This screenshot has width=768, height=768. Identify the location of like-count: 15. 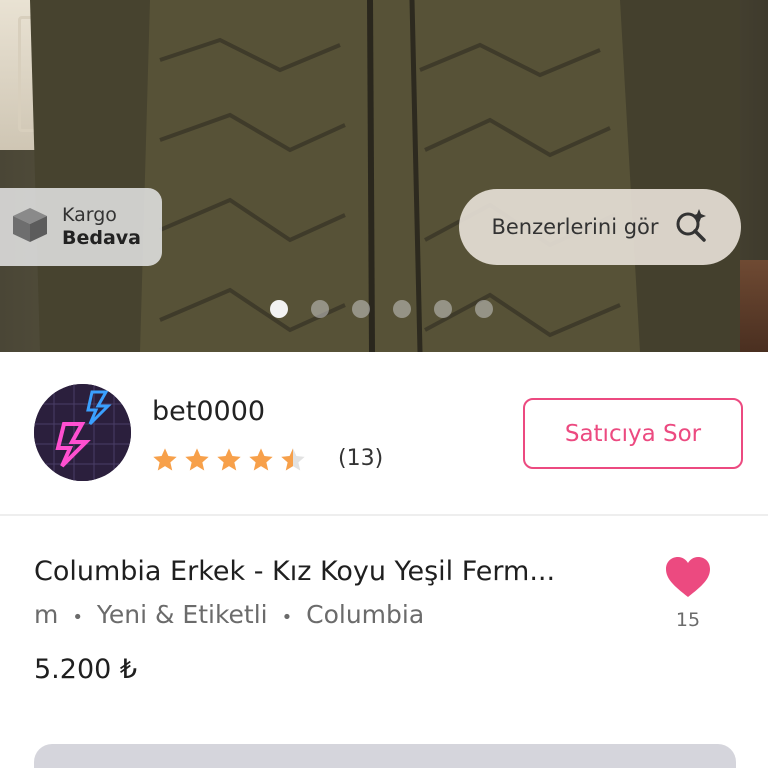
(688, 620).